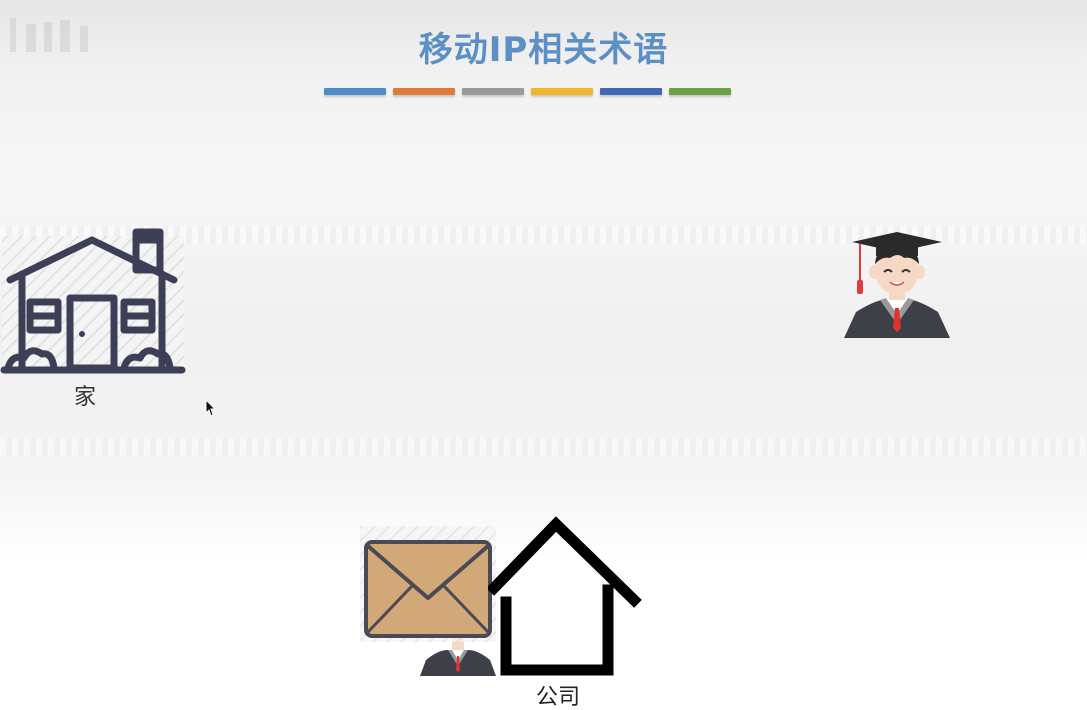 The height and width of the screenshot is (710, 1087). Describe the element at coordinates (93, 302) in the screenshot. I see `home-icon` at that location.